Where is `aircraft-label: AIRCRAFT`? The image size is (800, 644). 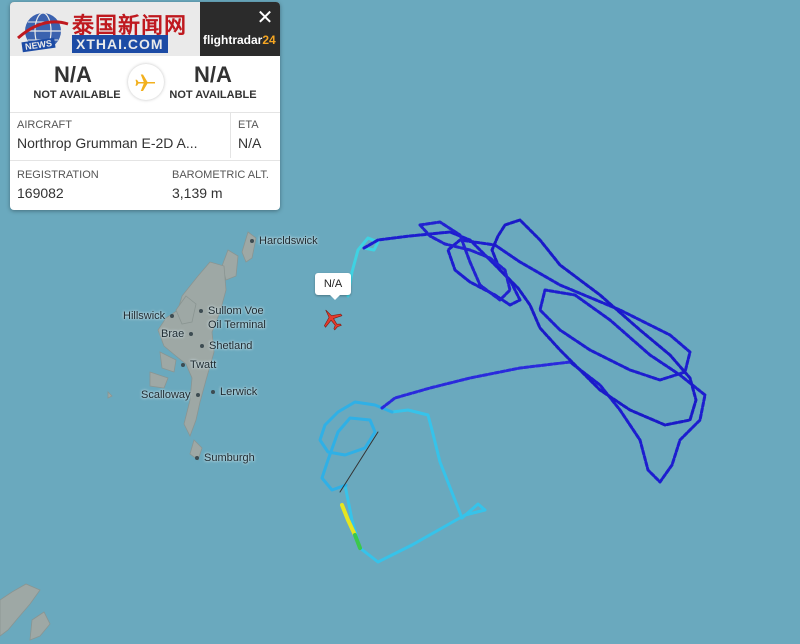 aircraft-label: AIRCRAFT is located at coordinates (44, 125).